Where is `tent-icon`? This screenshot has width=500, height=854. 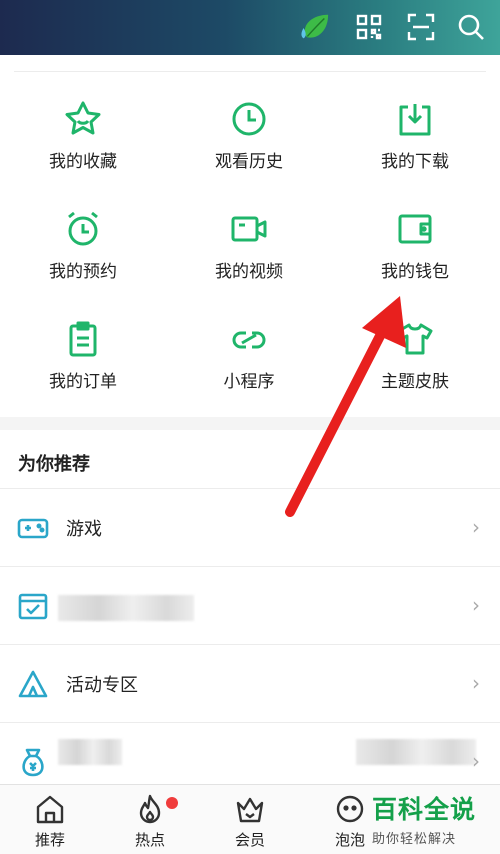 tent-icon is located at coordinates (33, 684).